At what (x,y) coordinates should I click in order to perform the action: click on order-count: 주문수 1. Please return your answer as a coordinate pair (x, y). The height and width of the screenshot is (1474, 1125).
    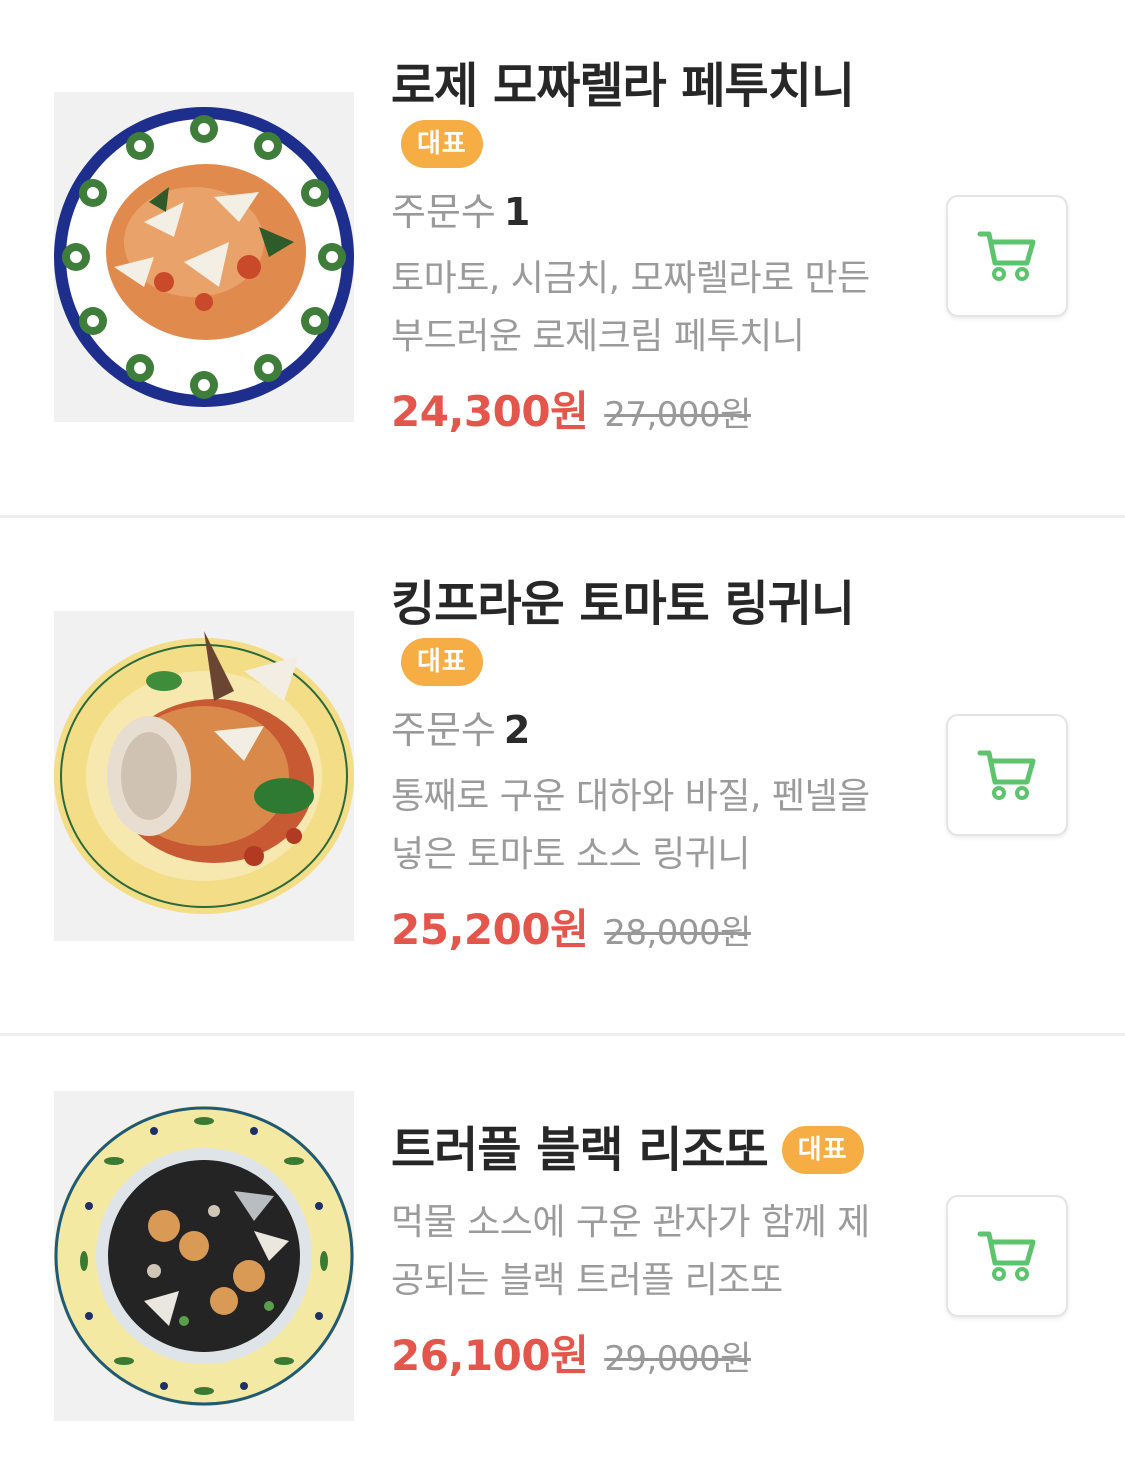
    Looking at the image, I should click on (651, 212).